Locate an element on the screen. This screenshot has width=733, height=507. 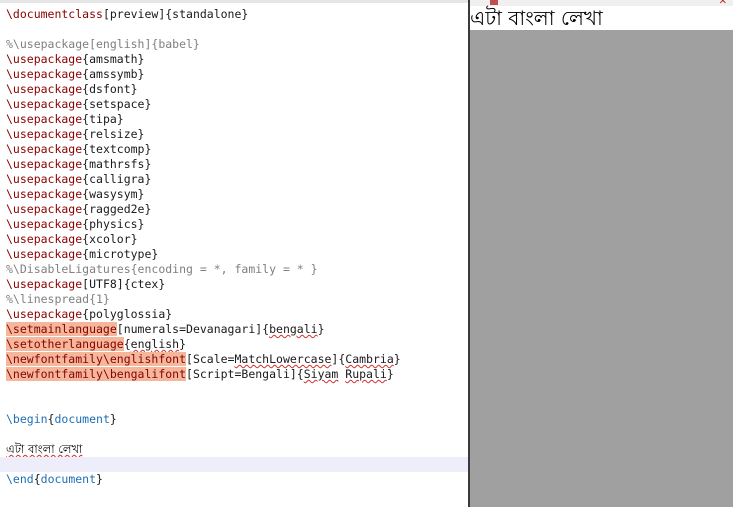
document-text: এটা বাংলা লেখা is located at coordinates (44, 449).